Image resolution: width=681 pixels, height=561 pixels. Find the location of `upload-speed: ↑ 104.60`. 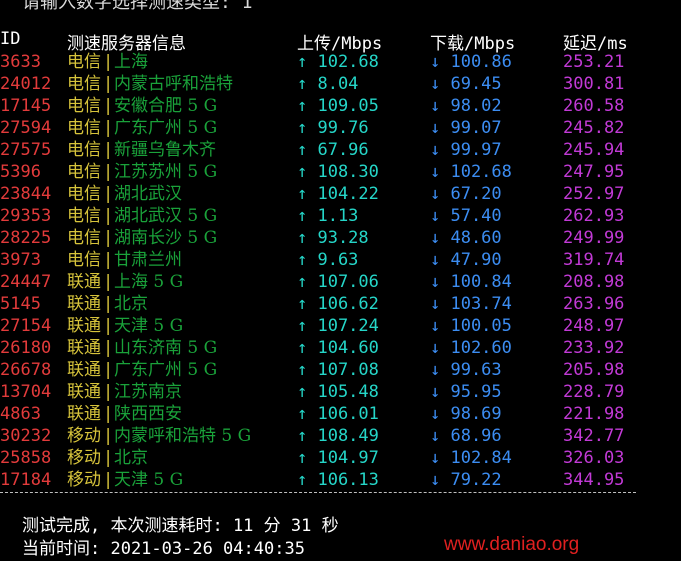

upload-speed: ↑ 104.60 is located at coordinates (338, 348).